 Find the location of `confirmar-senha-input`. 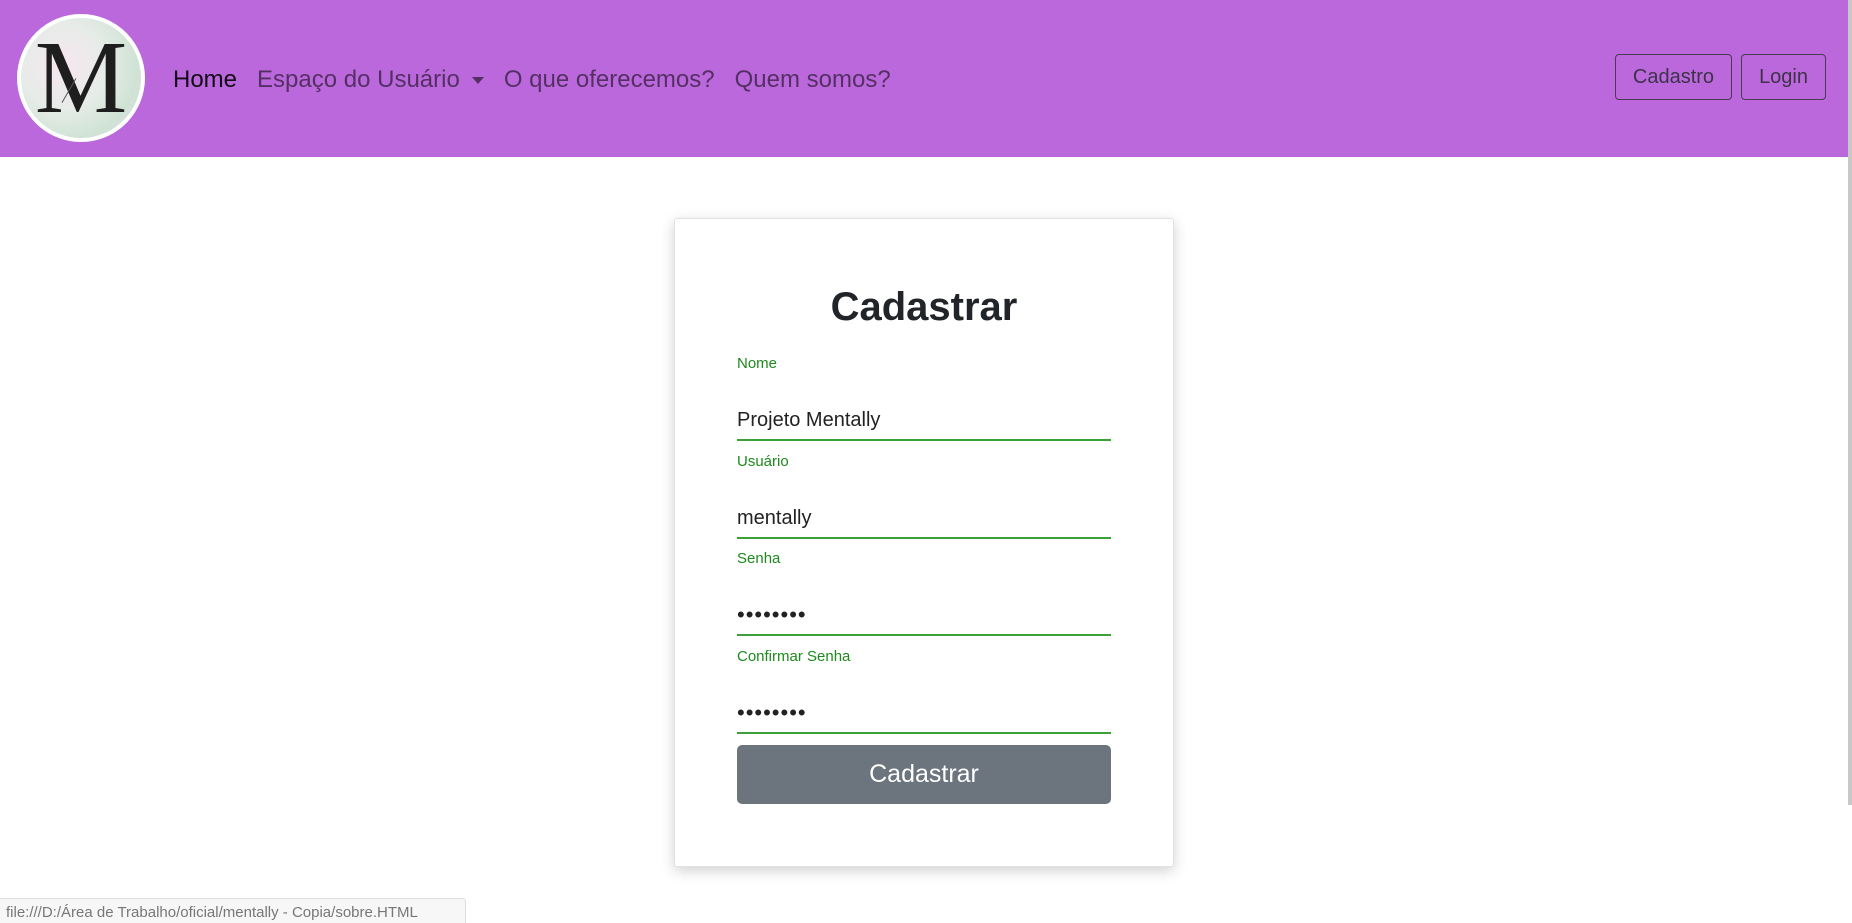

confirmar-senha-input is located at coordinates (924, 714).